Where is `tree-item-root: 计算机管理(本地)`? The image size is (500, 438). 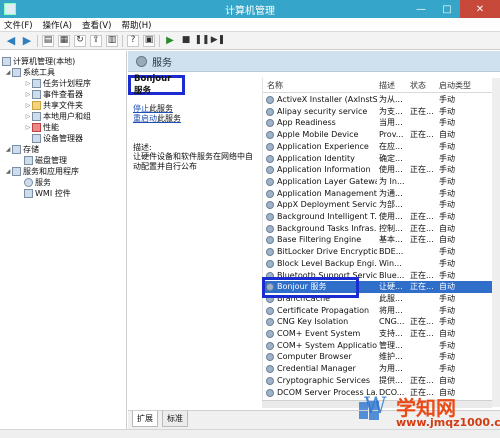
tree-item-root: 计算机管理(本地) is located at coordinates (38, 61).